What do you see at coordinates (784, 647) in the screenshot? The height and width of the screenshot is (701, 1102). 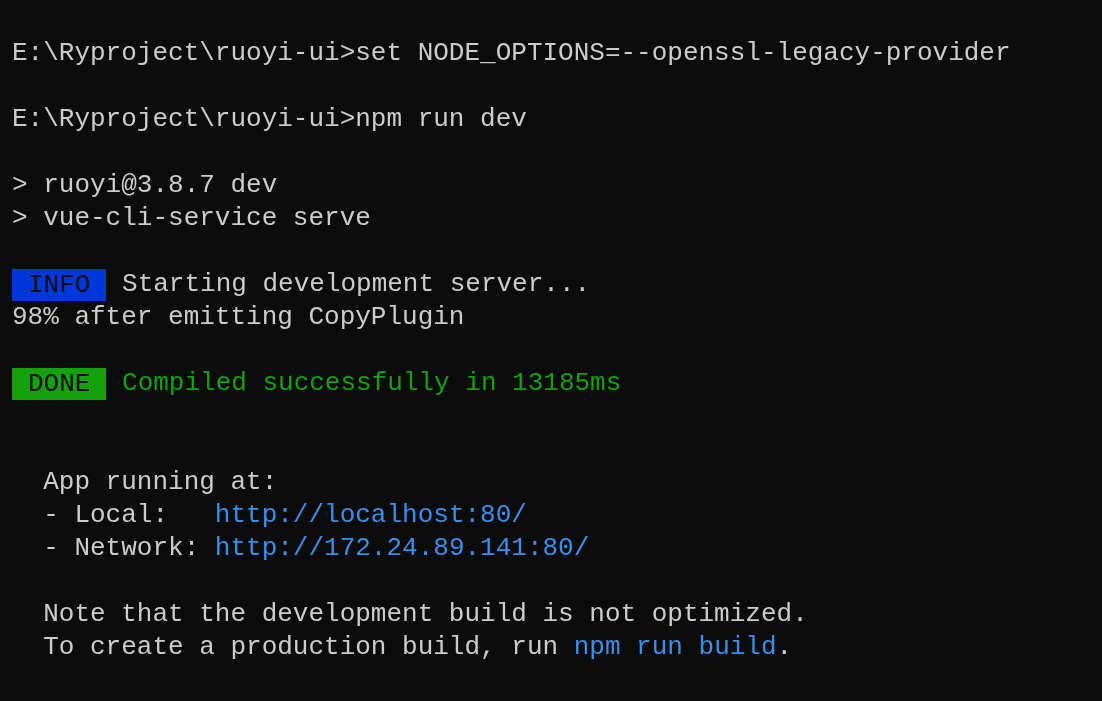 I see `terminal-text: .` at bounding box center [784, 647].